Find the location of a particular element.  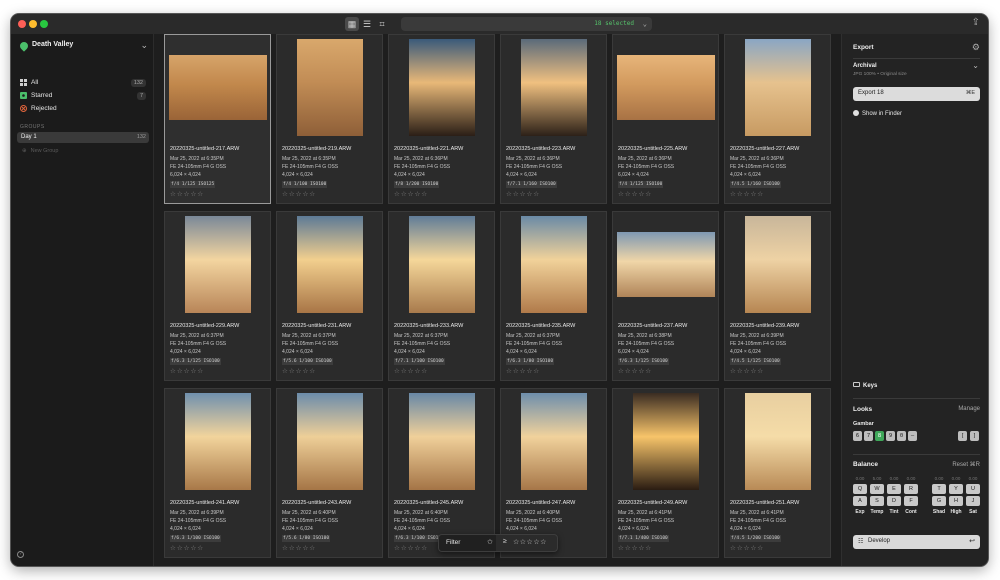

balance-decrease-key: G is located at coordinates (939, 501).